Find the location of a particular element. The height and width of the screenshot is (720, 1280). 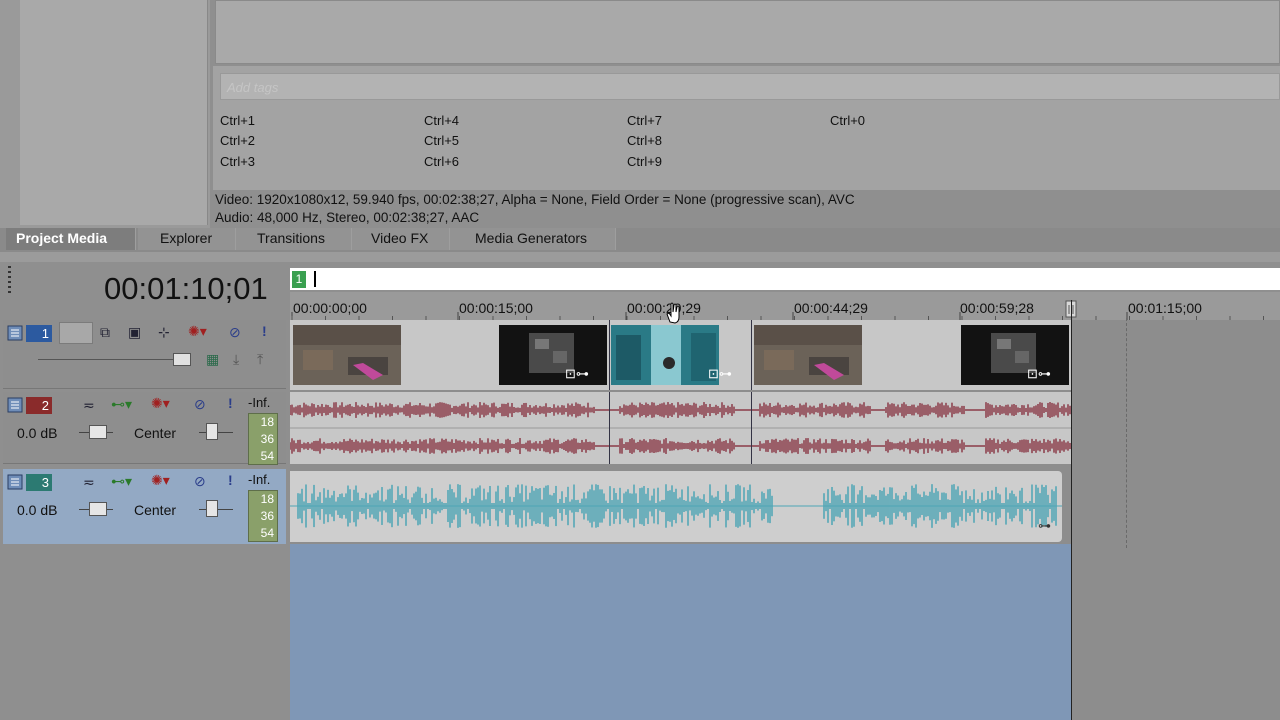

timeline-selection-region is located at coordinates (681, 632).